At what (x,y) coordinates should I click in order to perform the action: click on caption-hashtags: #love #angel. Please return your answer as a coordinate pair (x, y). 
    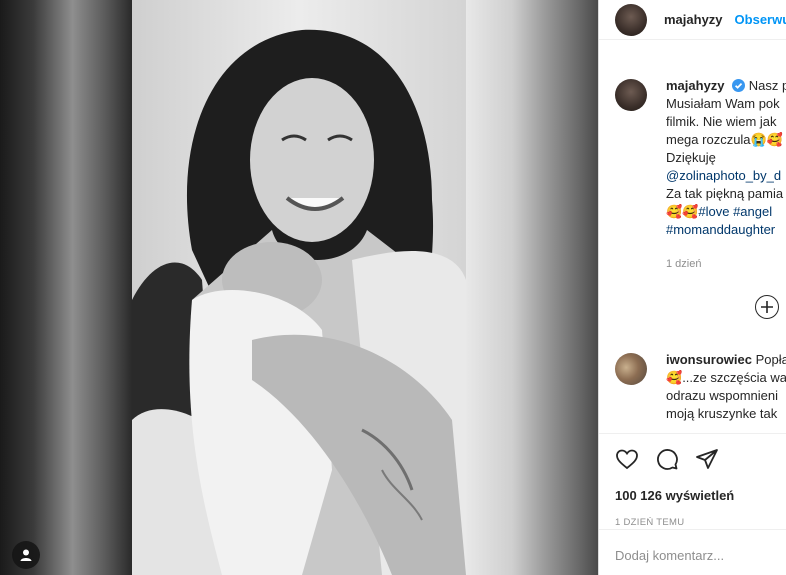
    Looking at the image, I should click on (735, 211).